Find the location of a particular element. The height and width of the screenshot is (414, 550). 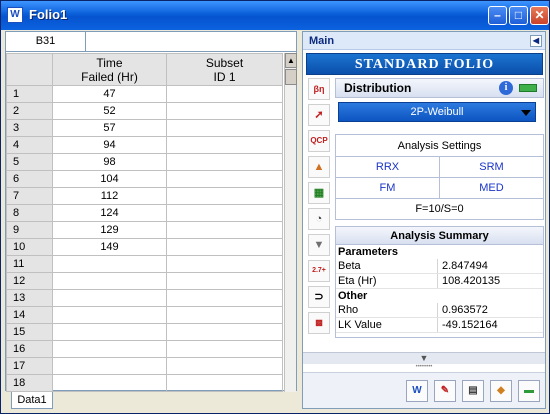

plot-icon: ▲ is located at coordinates (319, 167).